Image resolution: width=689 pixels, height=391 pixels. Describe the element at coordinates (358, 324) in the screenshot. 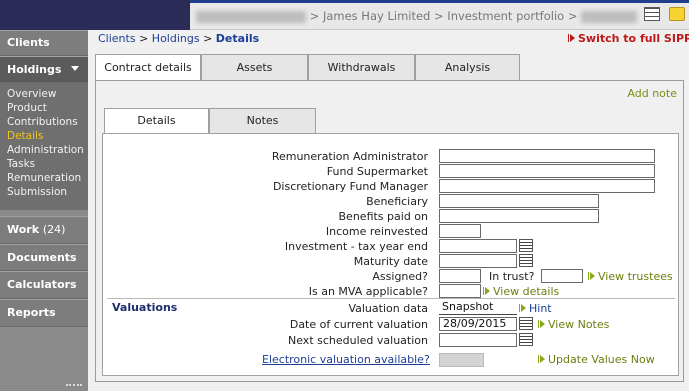

I see `date-current-valuation-label: Date of current valuation` at that location.